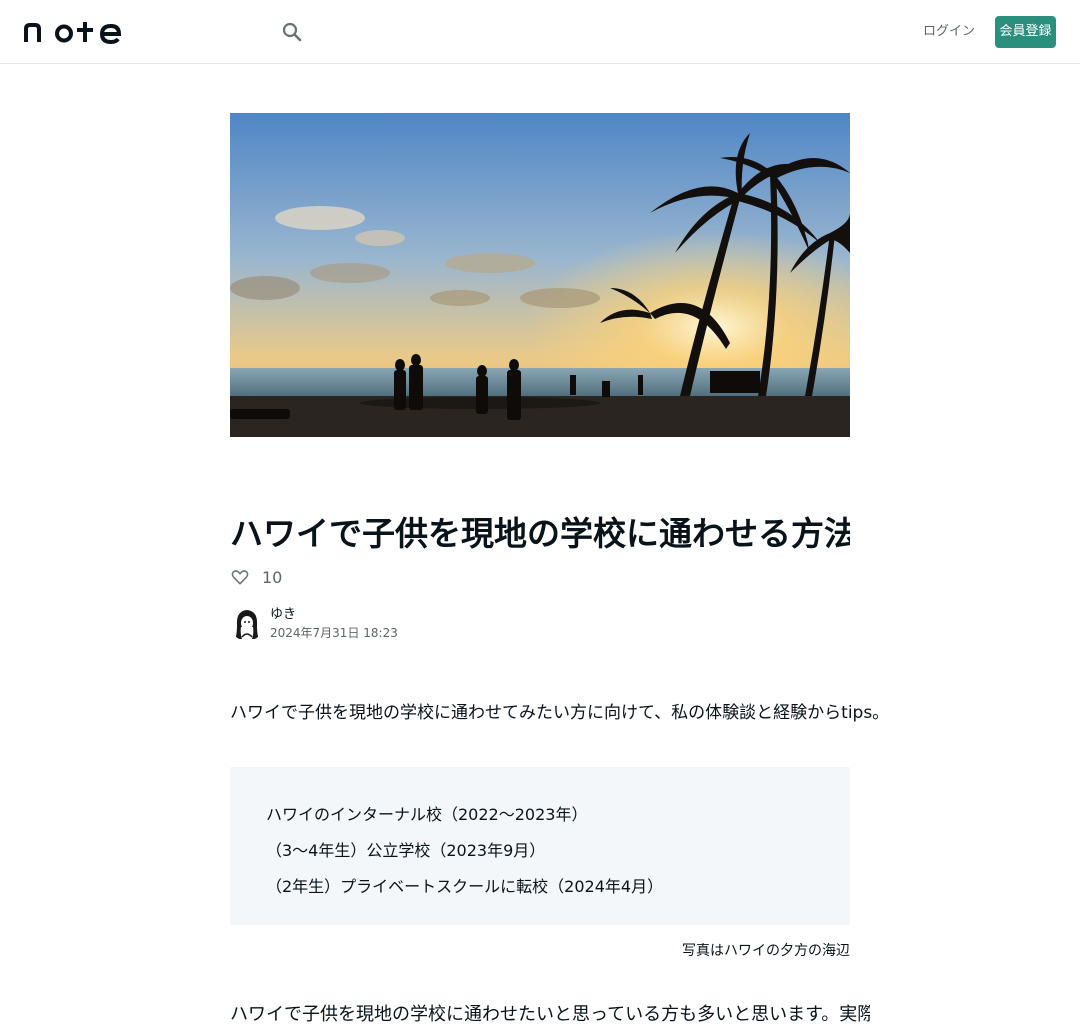 The height and width of the screenshot is (1030, 1080). I want to click on author-avatar, so click(247, 624).